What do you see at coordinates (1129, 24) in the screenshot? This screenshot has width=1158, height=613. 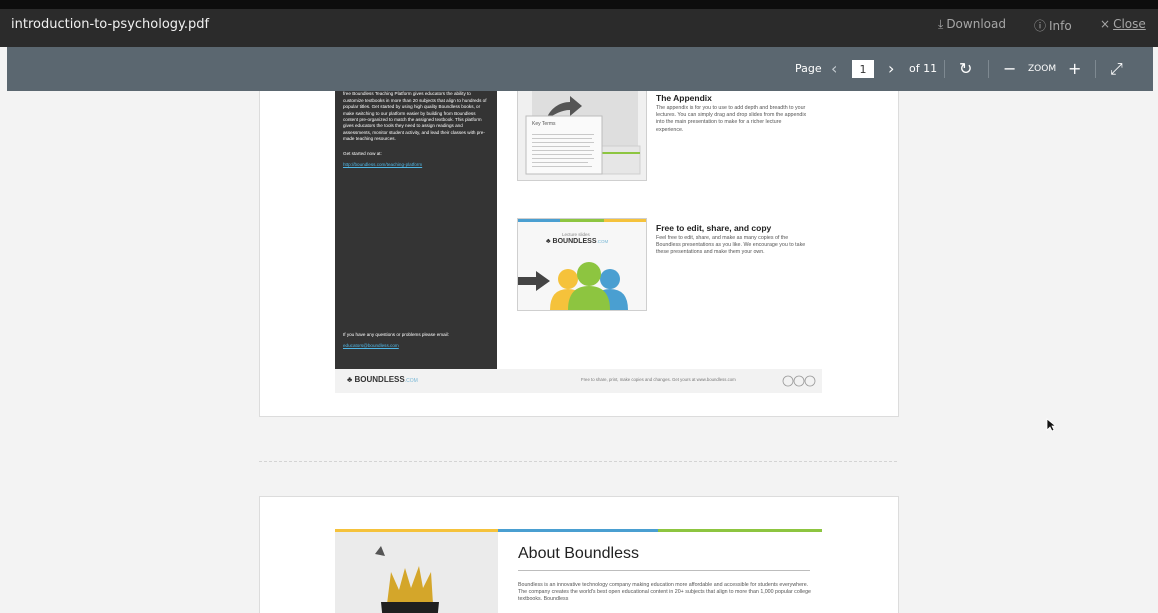 I see `close-label: Close` at bounding box center [1129, 24].